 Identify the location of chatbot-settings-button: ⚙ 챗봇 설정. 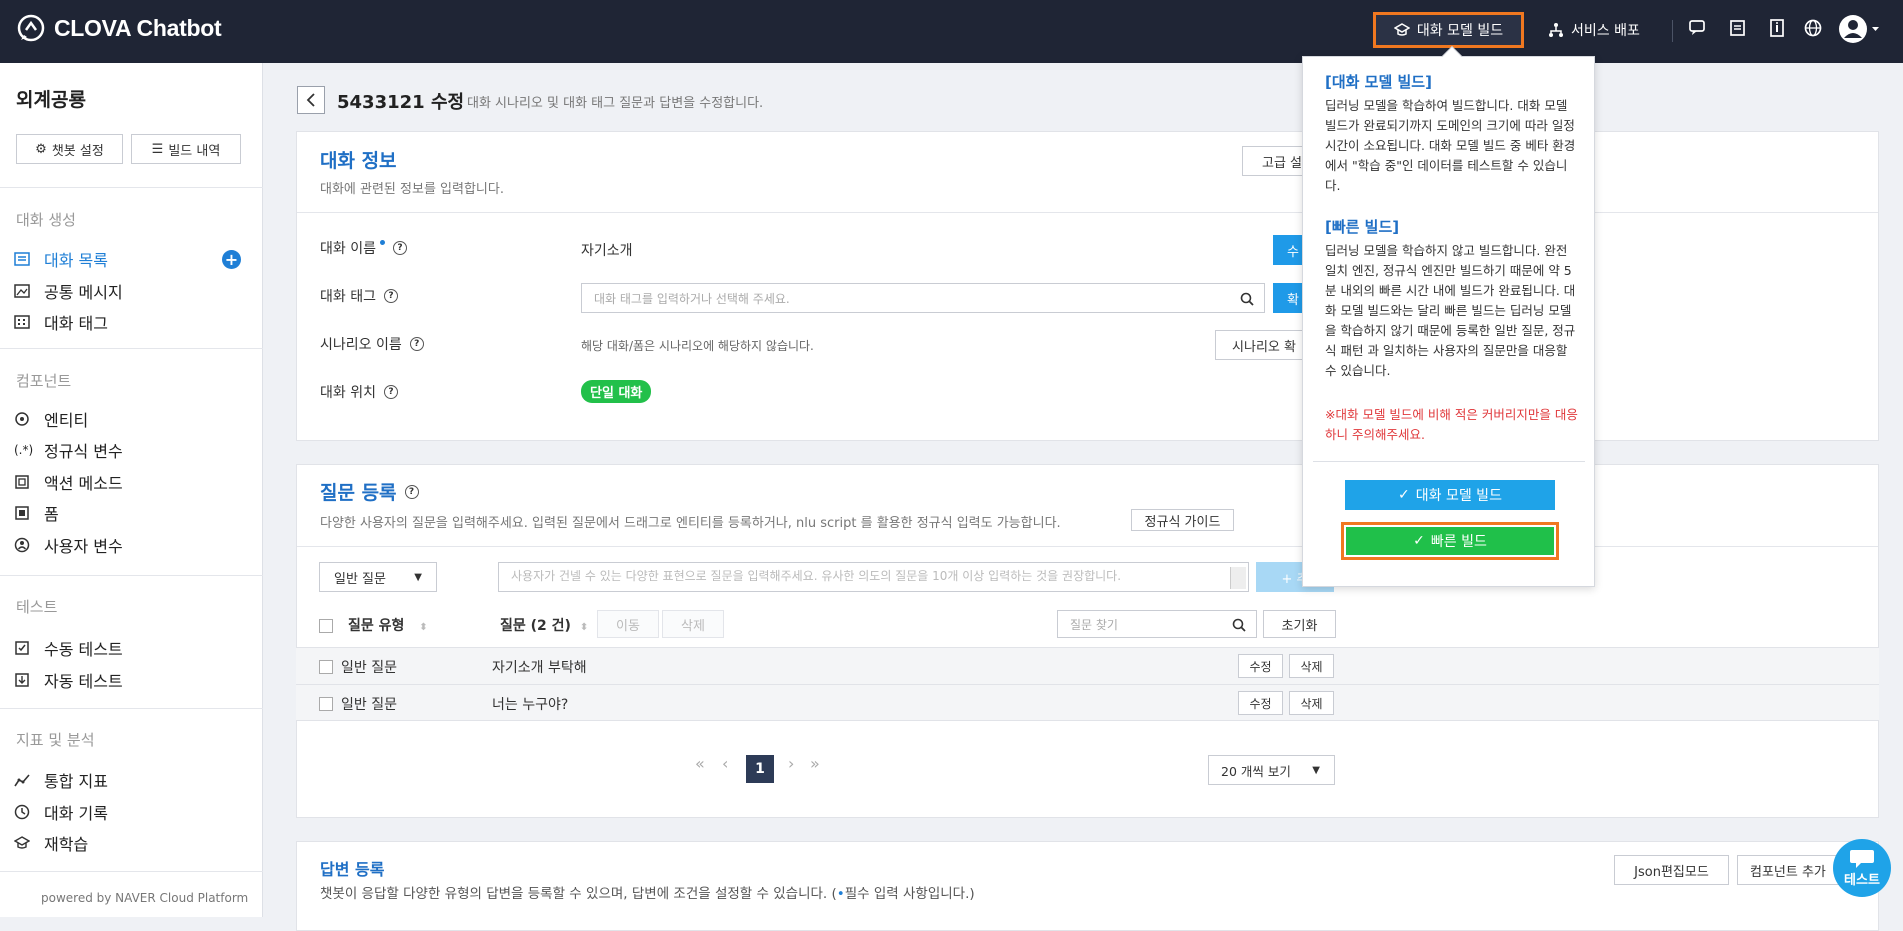
(69, 149).